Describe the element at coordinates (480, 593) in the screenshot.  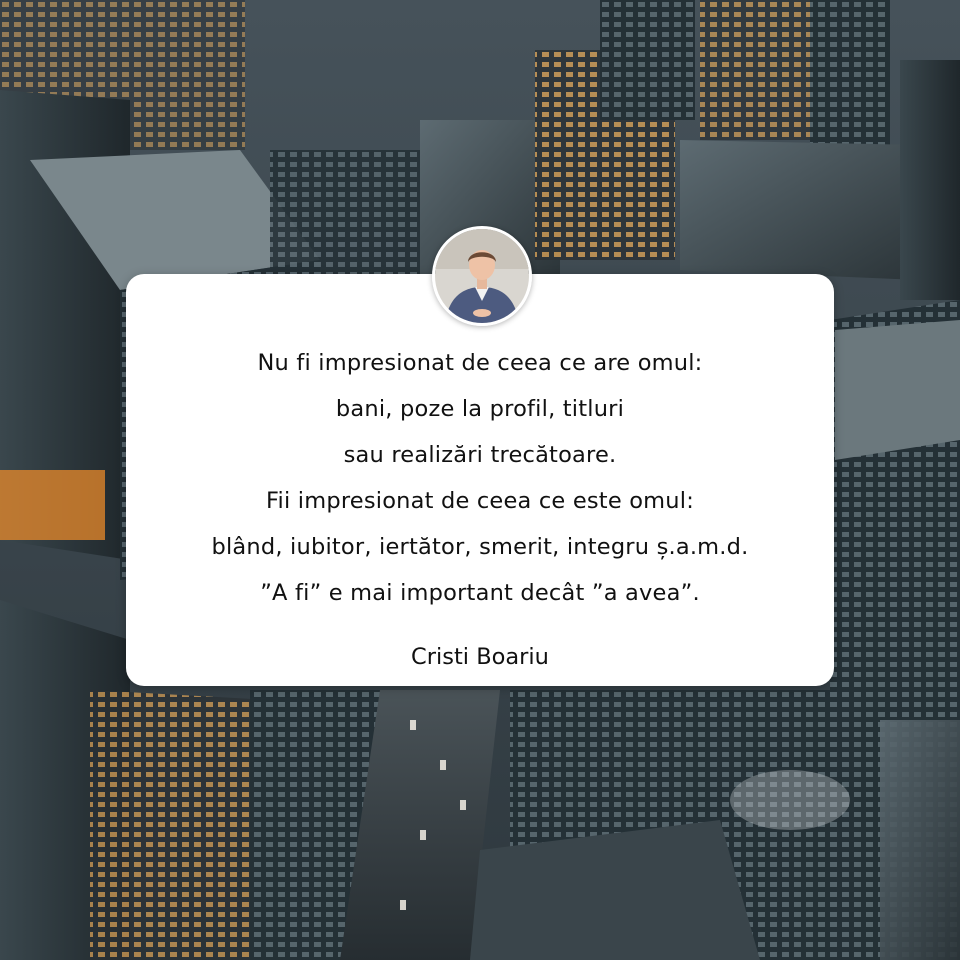
I see `quote-line: ”A fi” e mai important decât ”a avea”.` at that location.